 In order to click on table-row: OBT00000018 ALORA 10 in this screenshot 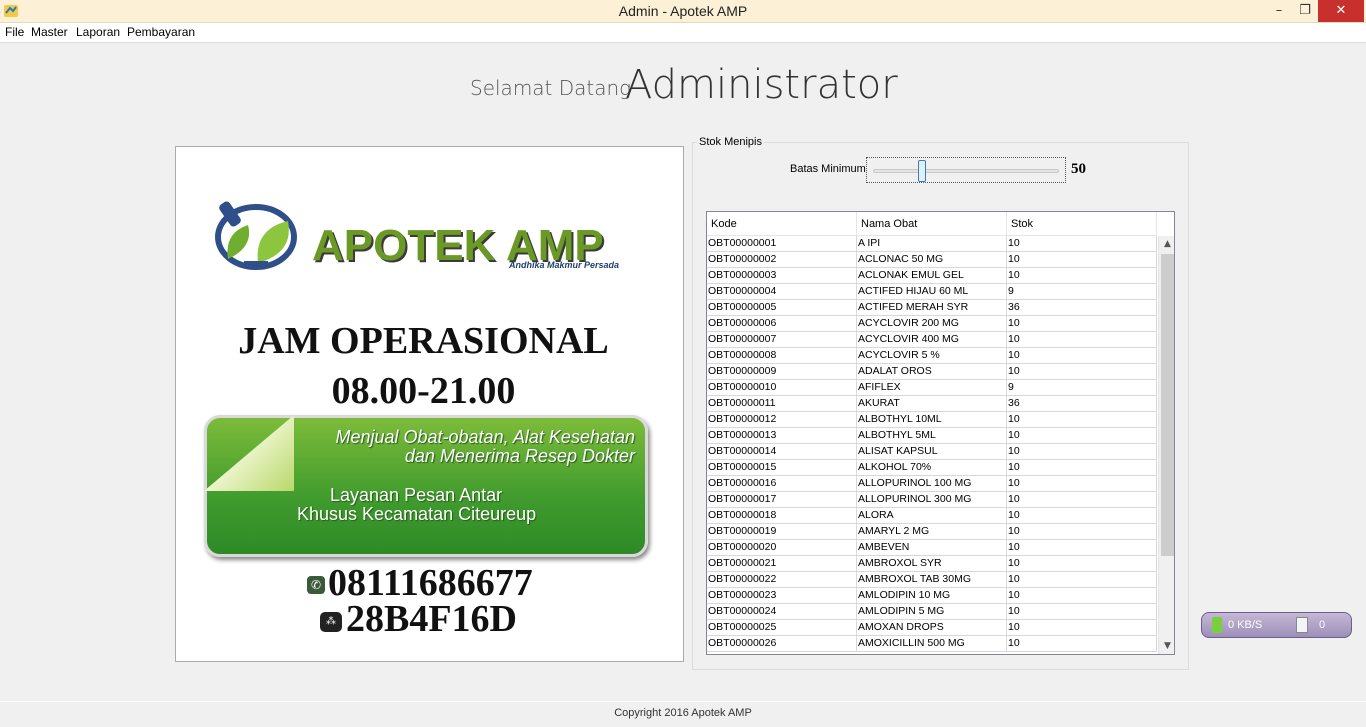, I will do `click(932, 516)`.